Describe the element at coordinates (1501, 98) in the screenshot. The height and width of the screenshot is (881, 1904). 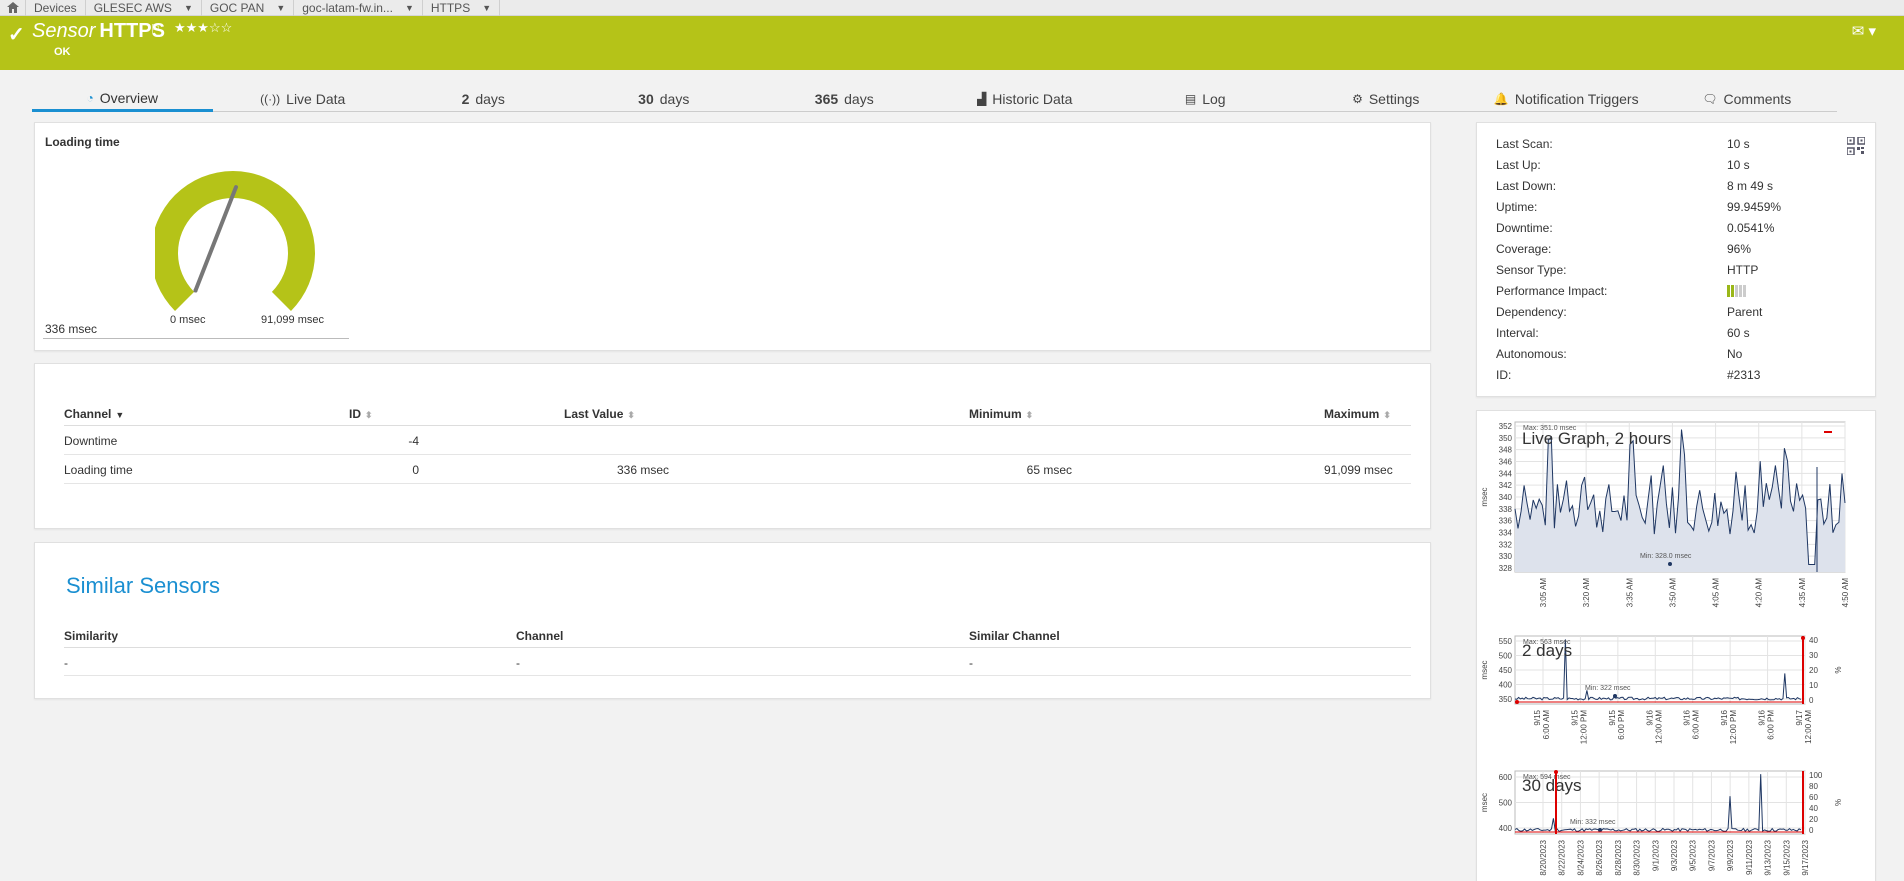
I see `tab-icon: 🔔` at that location.